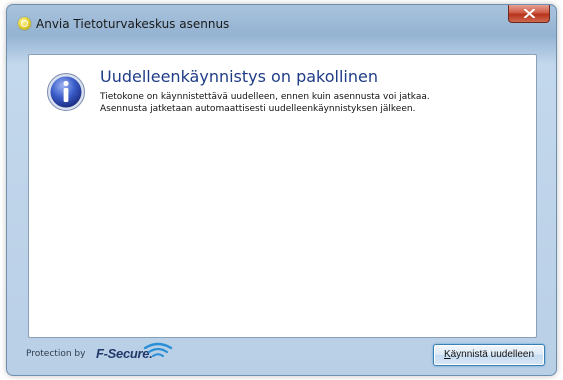  What do you see at coordinates (158, 349) in the screenshot?
I see `f-secure-logo` at bounding box center [158, 349].